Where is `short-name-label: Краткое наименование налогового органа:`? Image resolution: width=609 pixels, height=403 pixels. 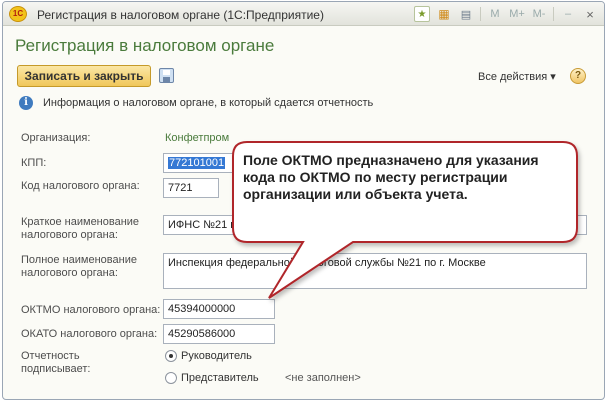 short-name-label: Краткое наименование налогового органа: is located at coordinates (80, 228).